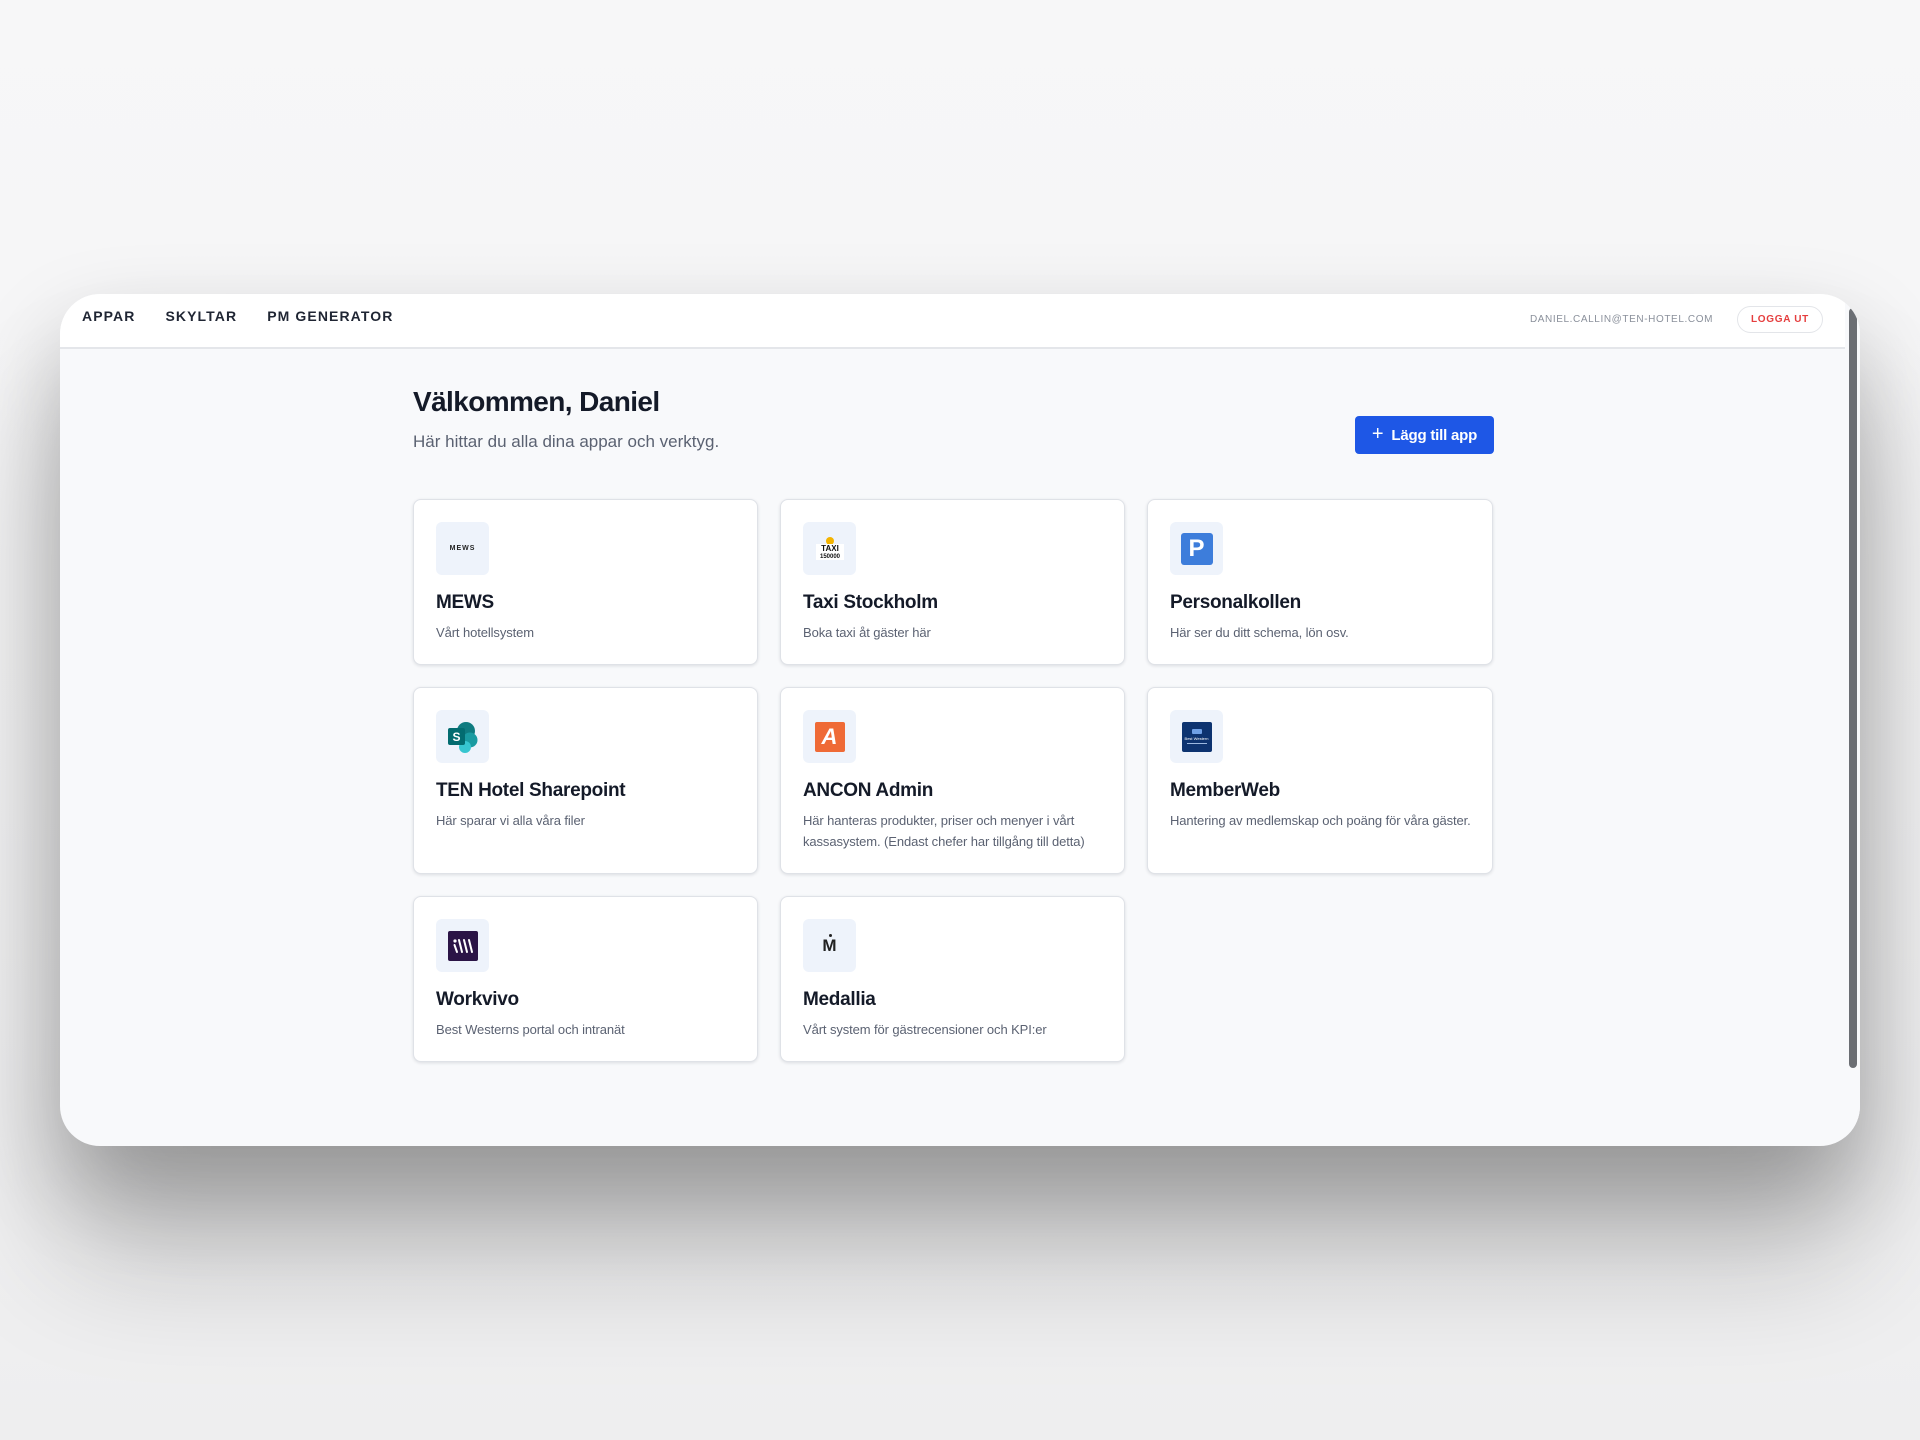 This screenshot has height=1440, width=1920. I want to click on nav-item-skyltar: SKYLTAR, so click(201, 316).